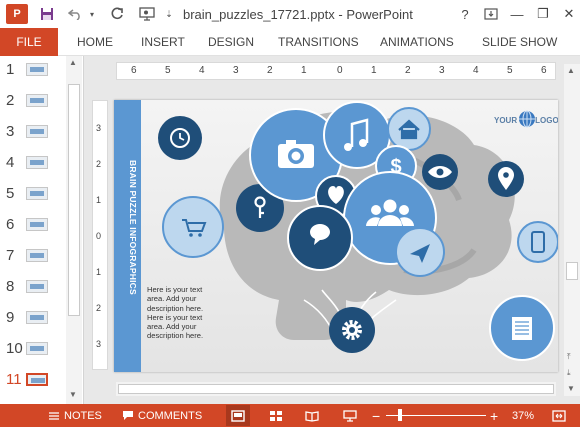 This screenshot has width=580, height=427. What do you see at coordinates (32, 318) in the screenshot?
I see `slide-thumbnail: 9` at bounding box center [32, 318].